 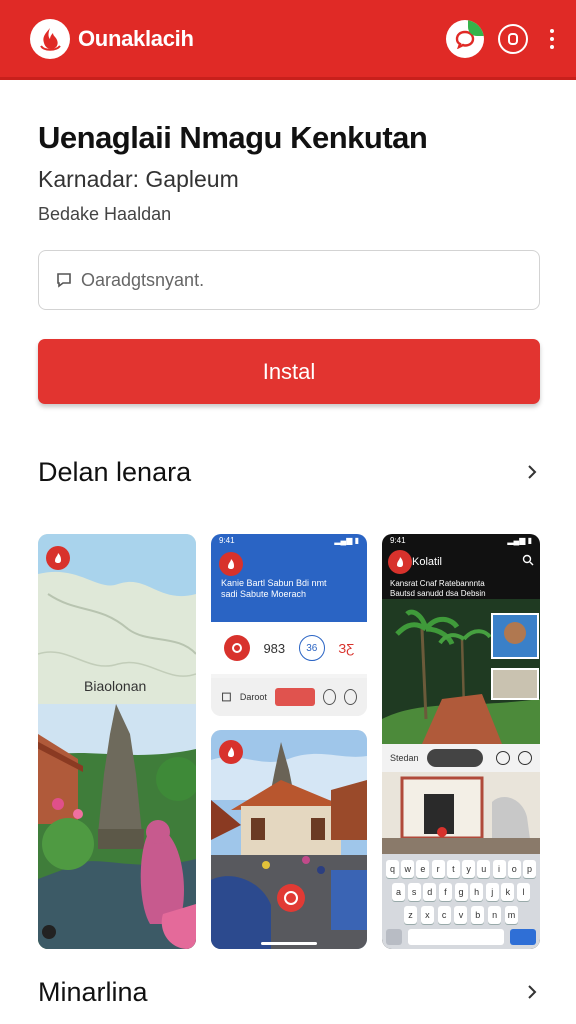 I want to click on page-title: Uenaglaii Nmagu Kenkutan, so click(x=233, y=137).